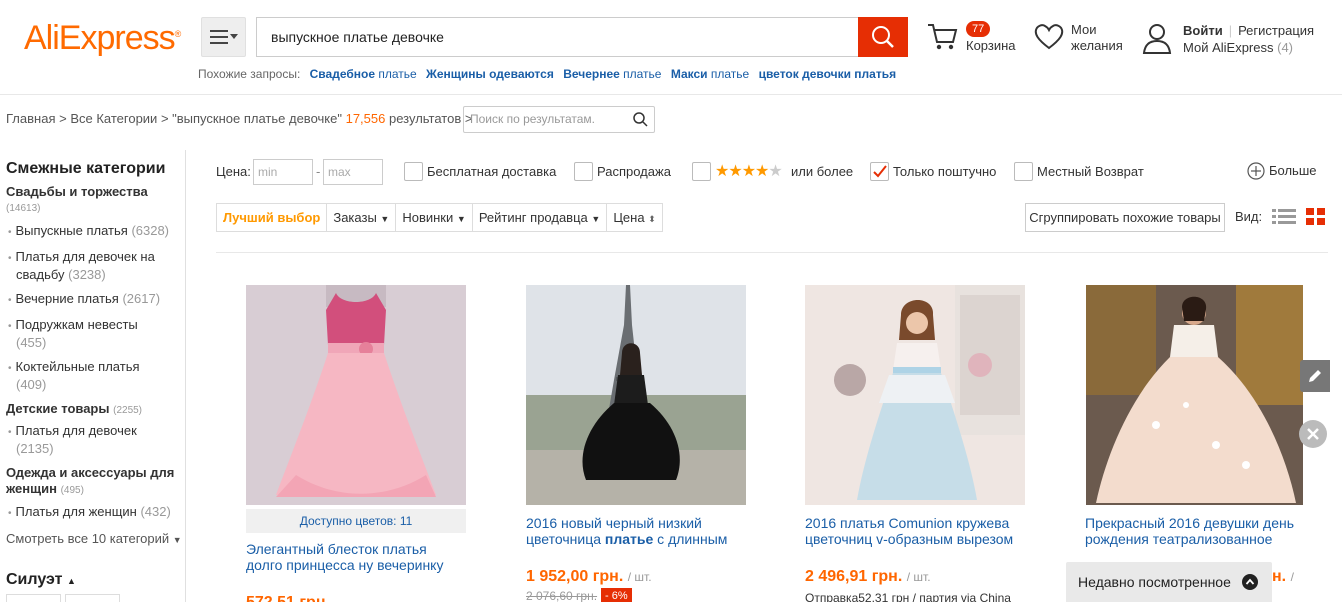 Image resolution: width=1342 pixels, height=602 pixels. What do you see at coordinates (828, 74) in the screenshot?
I see `related-link-flower-girl: цветок девочки платья` at bounding box center [828, 74].